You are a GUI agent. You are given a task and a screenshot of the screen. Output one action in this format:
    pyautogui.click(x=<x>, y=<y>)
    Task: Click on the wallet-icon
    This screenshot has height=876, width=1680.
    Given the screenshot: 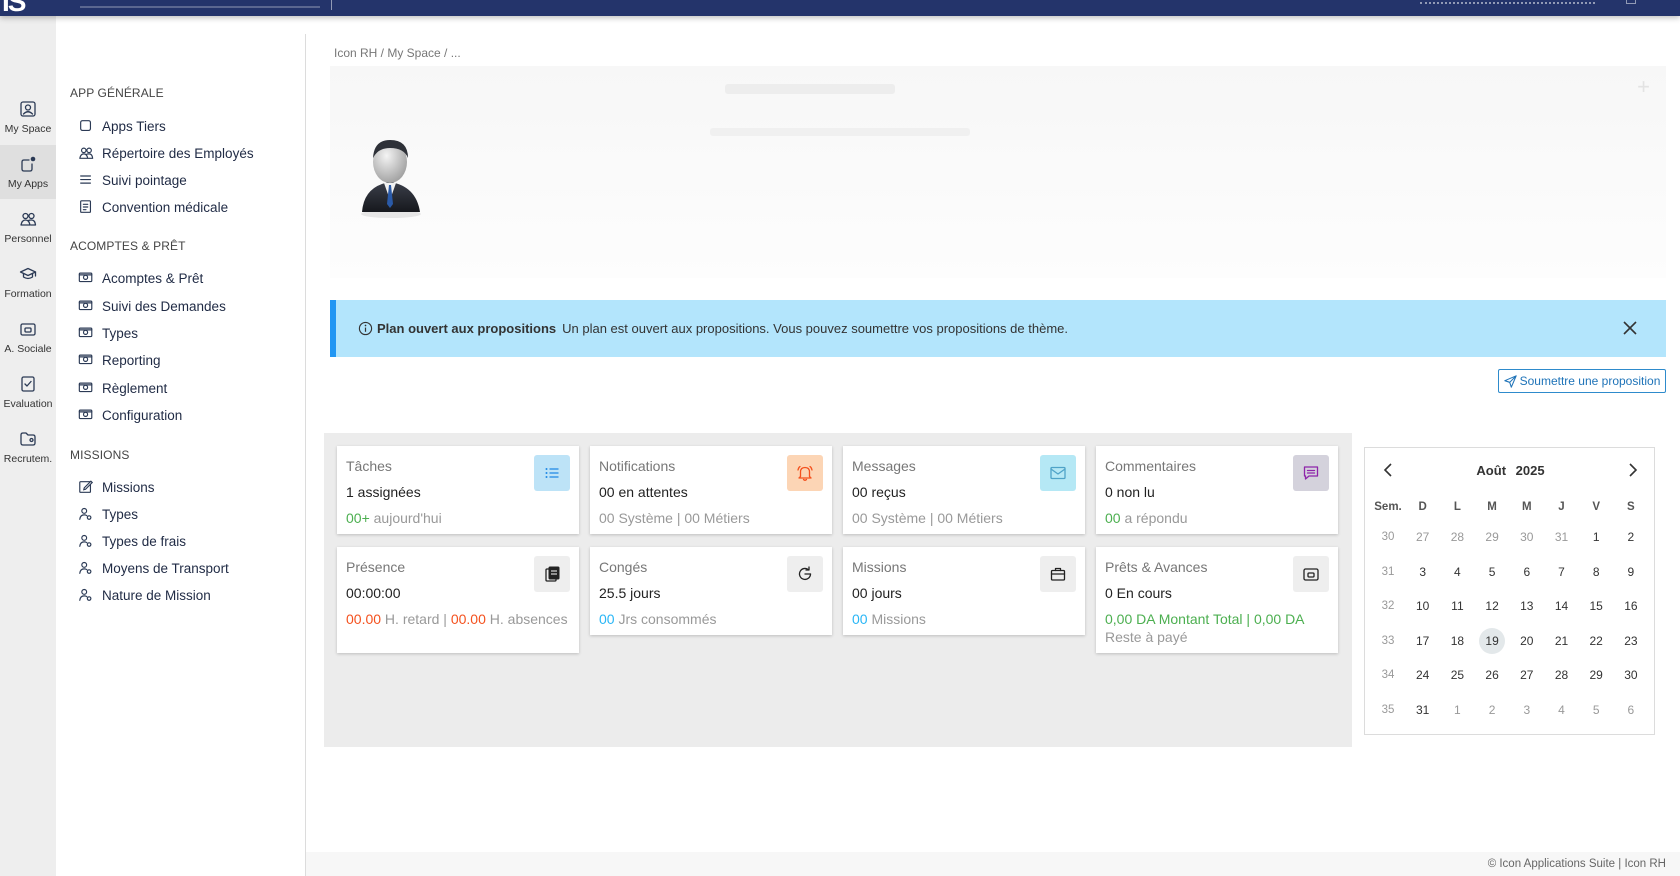 What is the action you would take?
    pyautogui.click(x=1311, y=574)
    